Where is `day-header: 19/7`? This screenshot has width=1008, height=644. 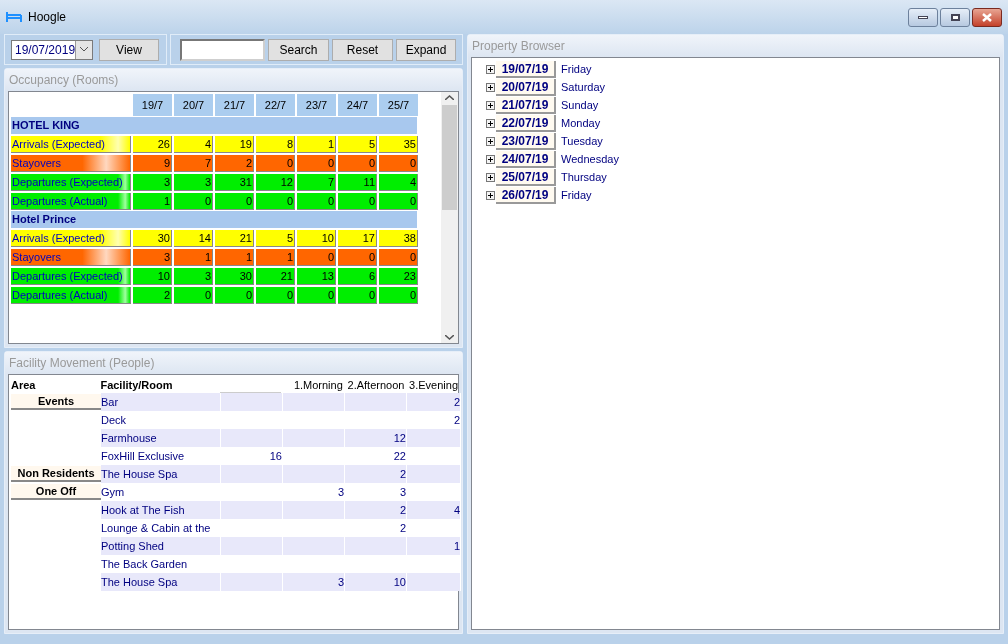
day-header: 19/7 is located at coordinates (152, 105).